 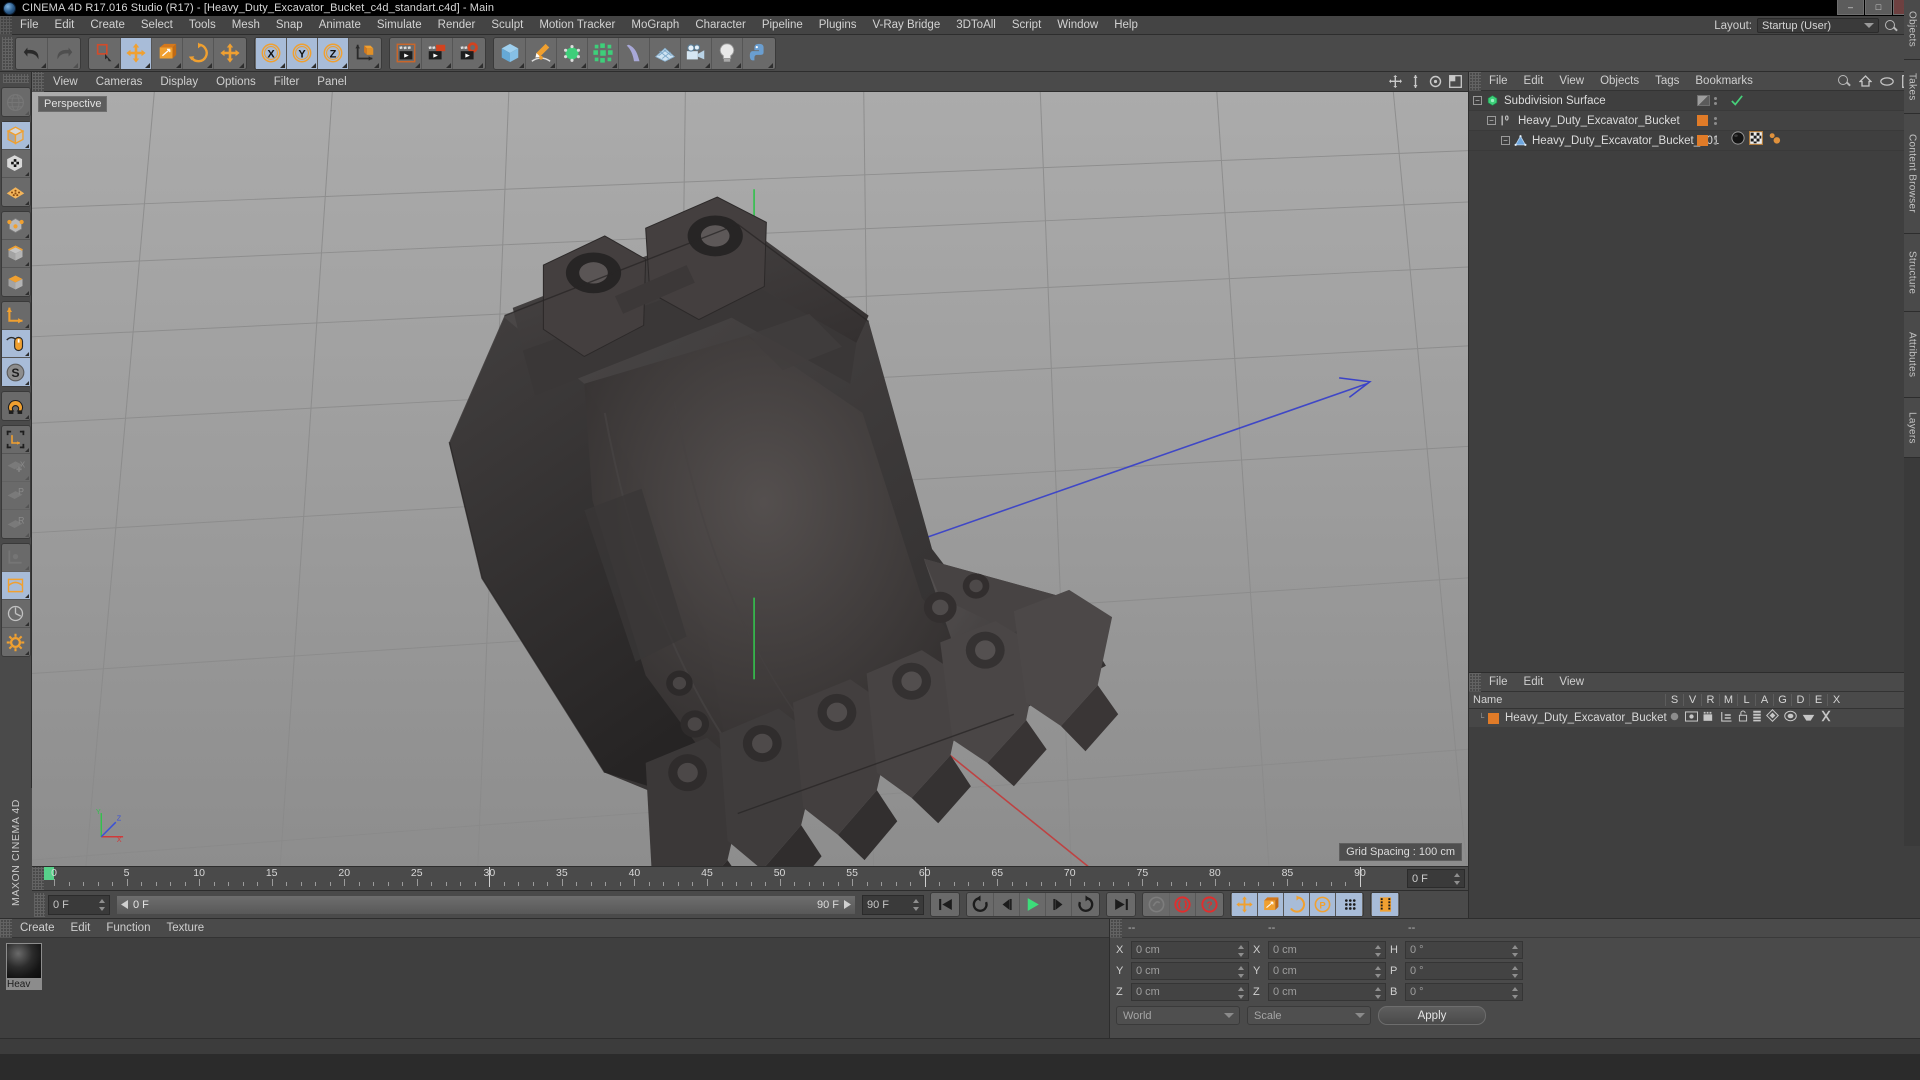 I want to click on zoom-view-icon, so click(x=1415, y=81).